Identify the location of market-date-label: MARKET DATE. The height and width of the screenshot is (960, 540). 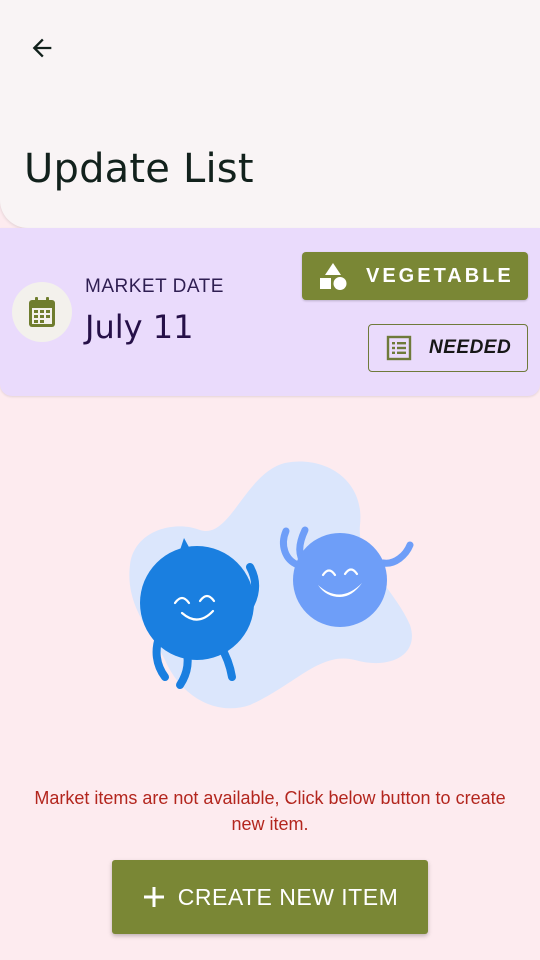
(154, 286).